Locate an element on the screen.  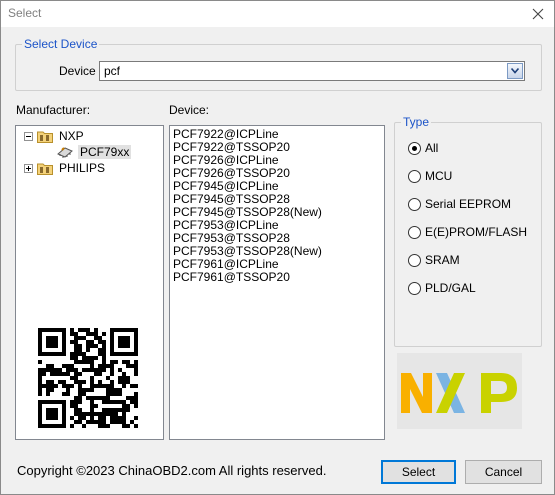
radio-label: E(E)PROM/FLASH is located at coordinates (476, 232).